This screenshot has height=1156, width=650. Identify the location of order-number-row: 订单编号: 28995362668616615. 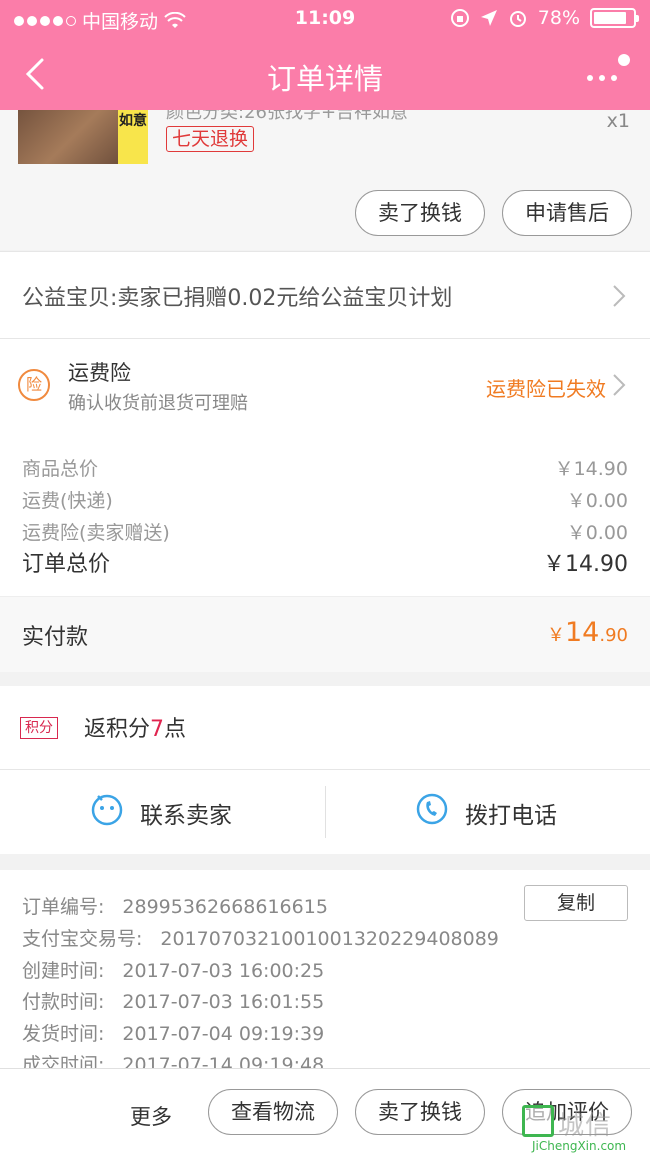
(175, 905).